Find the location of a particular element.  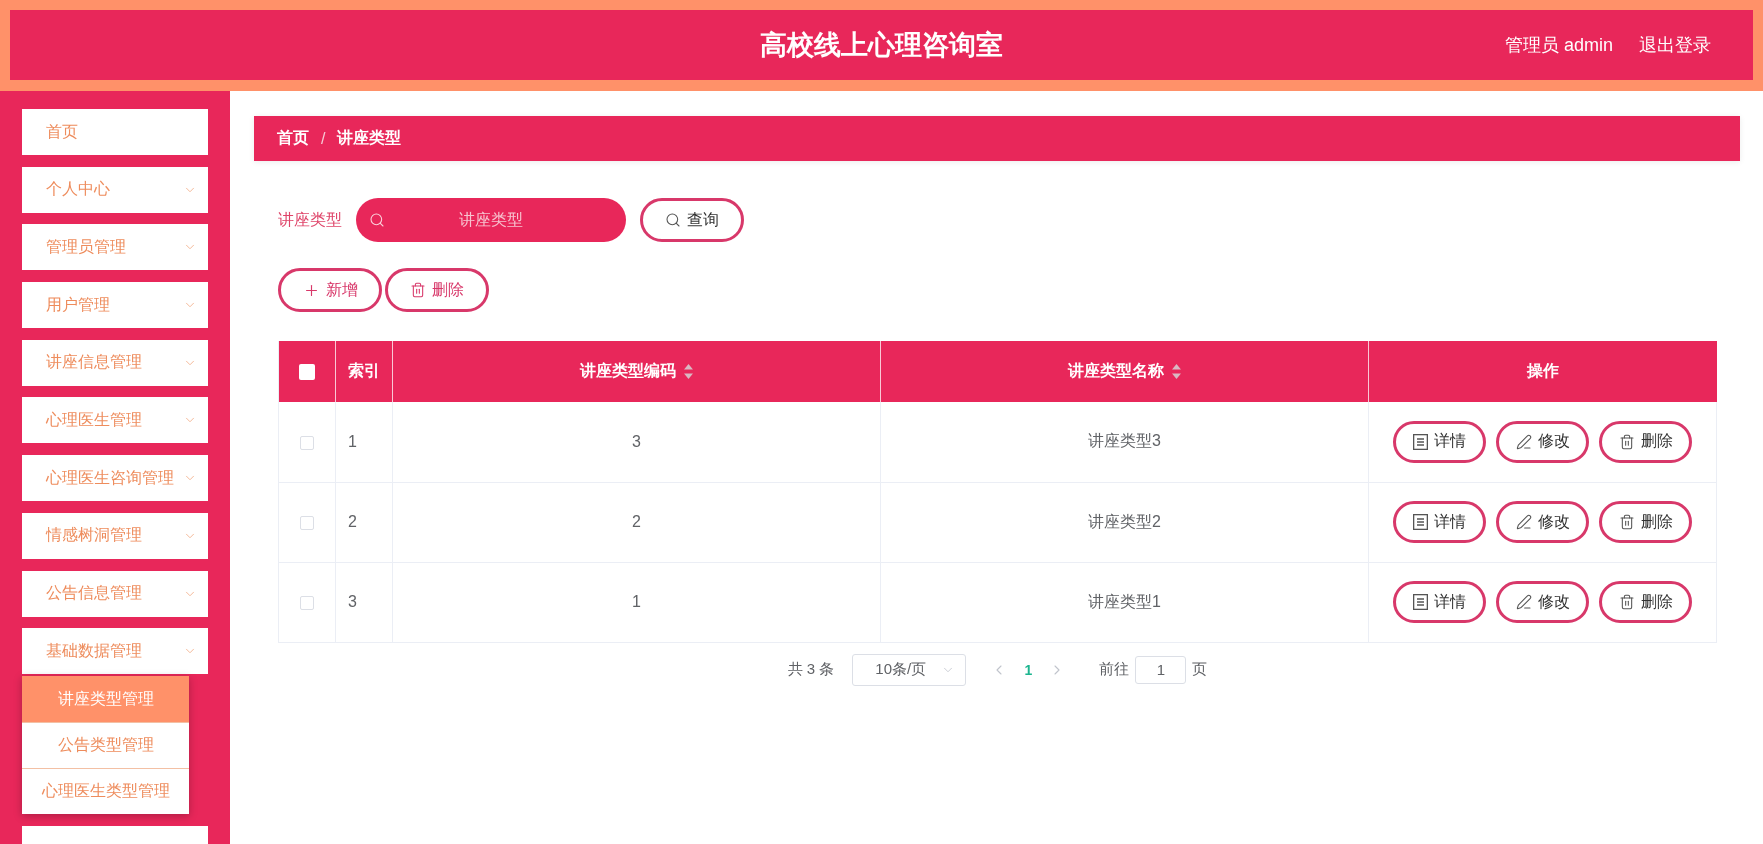

table-cell: 讲座类型2 is located at coordinates (1124, 522).